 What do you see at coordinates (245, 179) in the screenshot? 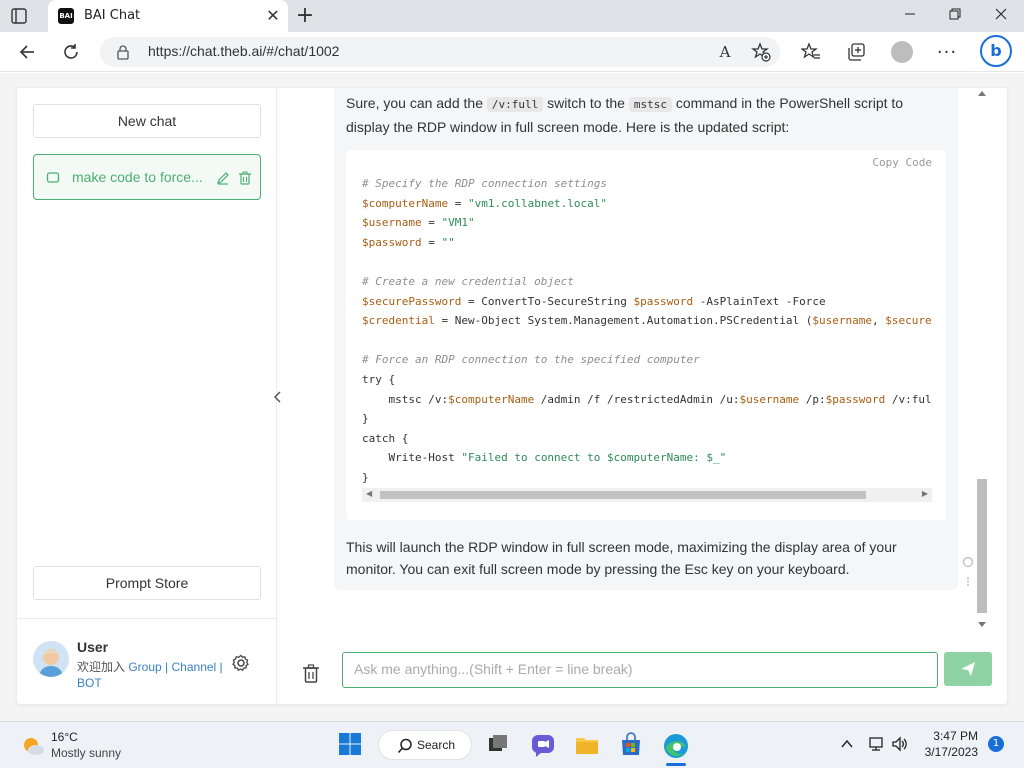
I see `delete-icon` at bounding box center [245, 179].